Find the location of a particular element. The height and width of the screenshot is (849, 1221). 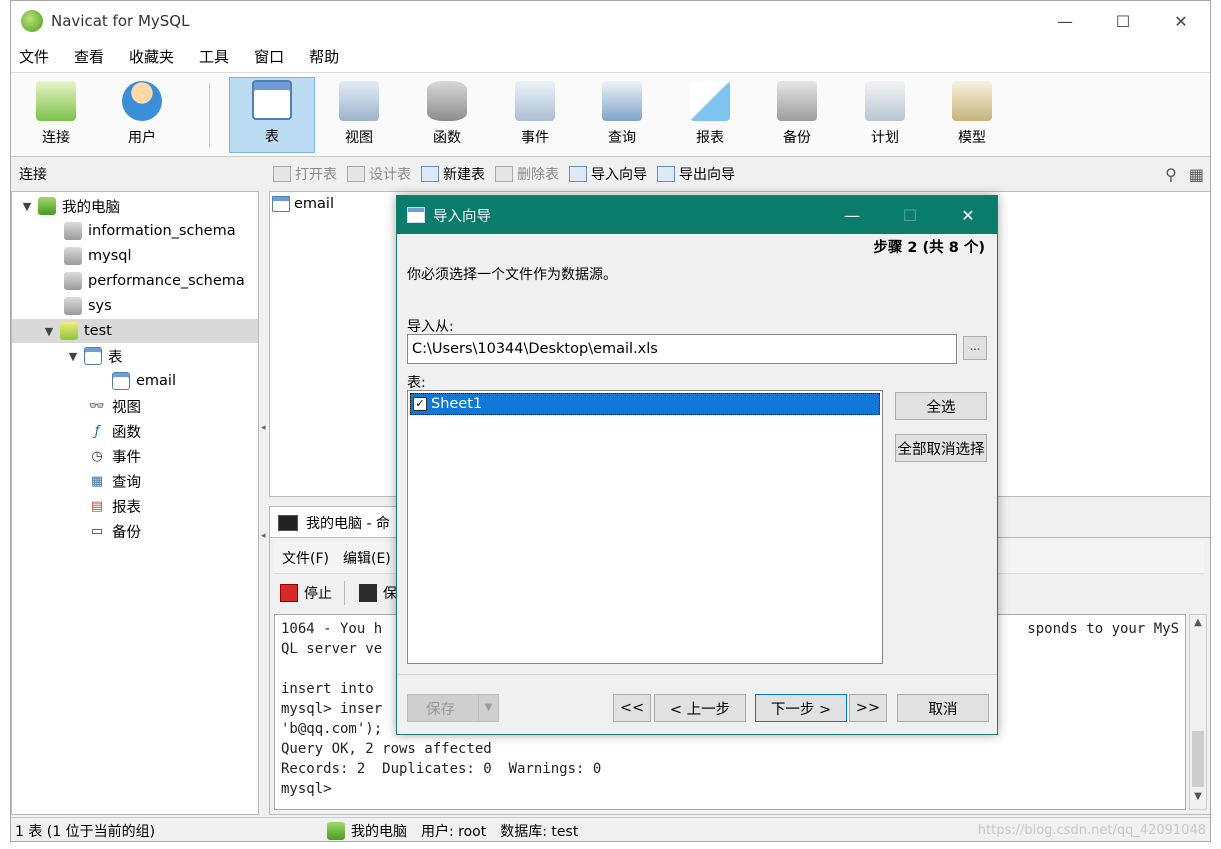

main-toolbar: 连接 用户 表 视图 函数 事件 查询 报表 备份 计划 模型 is located at coordinates (610, 115).